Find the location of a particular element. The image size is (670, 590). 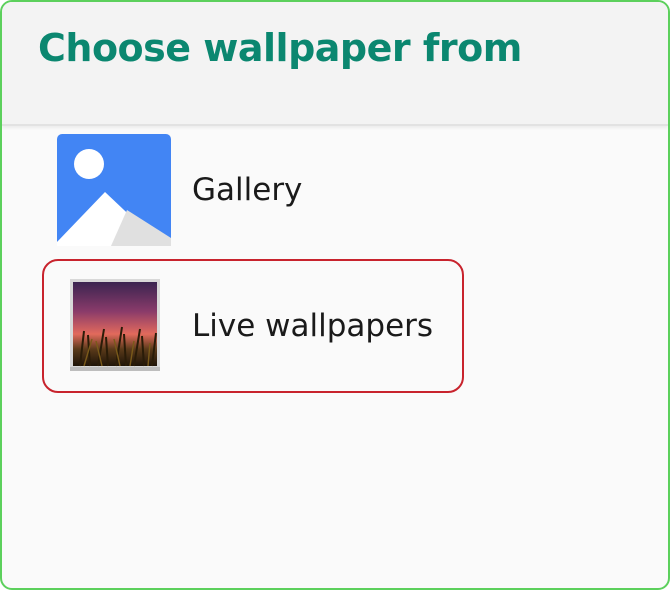

option-live-wallpapers-label: Live wallpapers is located at coordinates (313, 326).